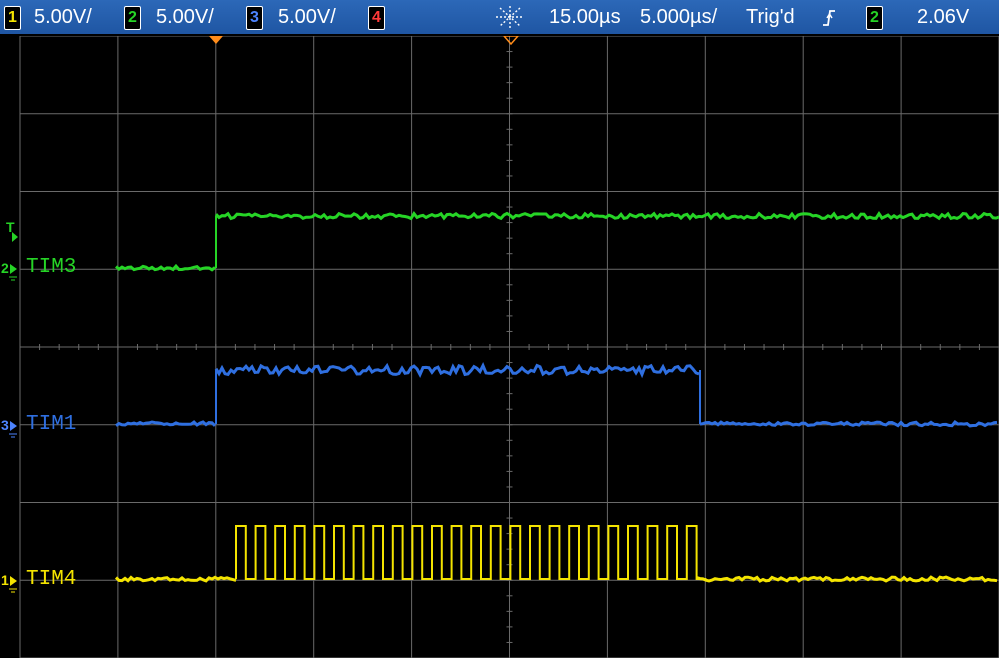 This screenshot has height=658, width=999. I want to click on channel-1-label: TIM4, so click(51, 579).